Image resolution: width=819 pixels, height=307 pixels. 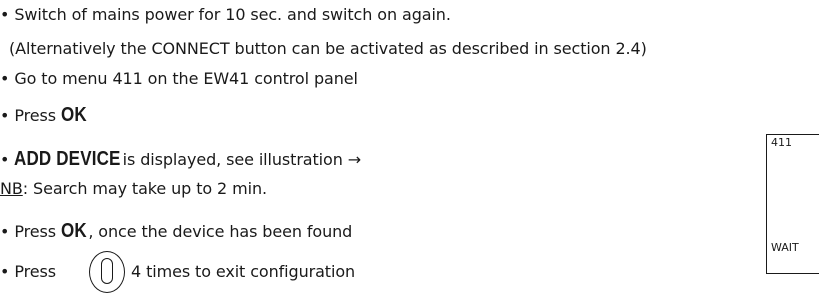 What do you see at coordinates (239, 159) in the screenshot?
I see `step-suffix: is displayed, see illustration →` at bounding box center [239, 159].